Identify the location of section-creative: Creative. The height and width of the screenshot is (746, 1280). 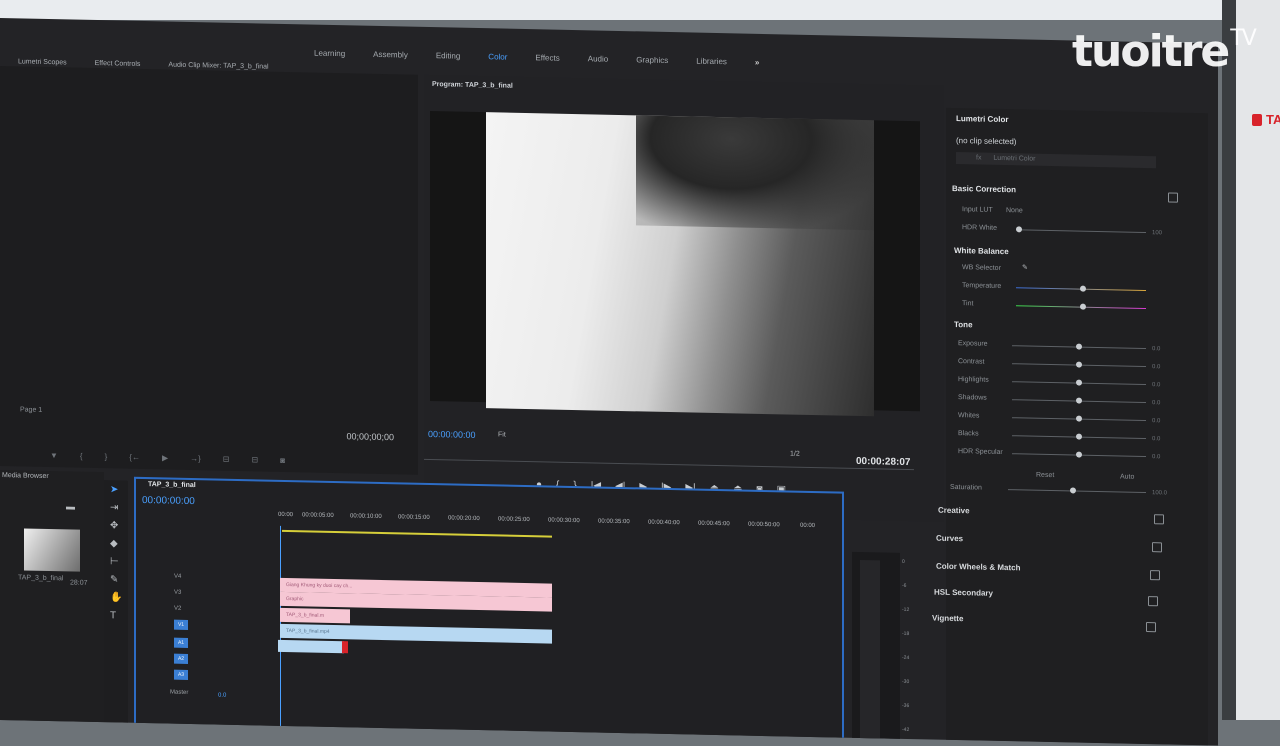
(954, 511).